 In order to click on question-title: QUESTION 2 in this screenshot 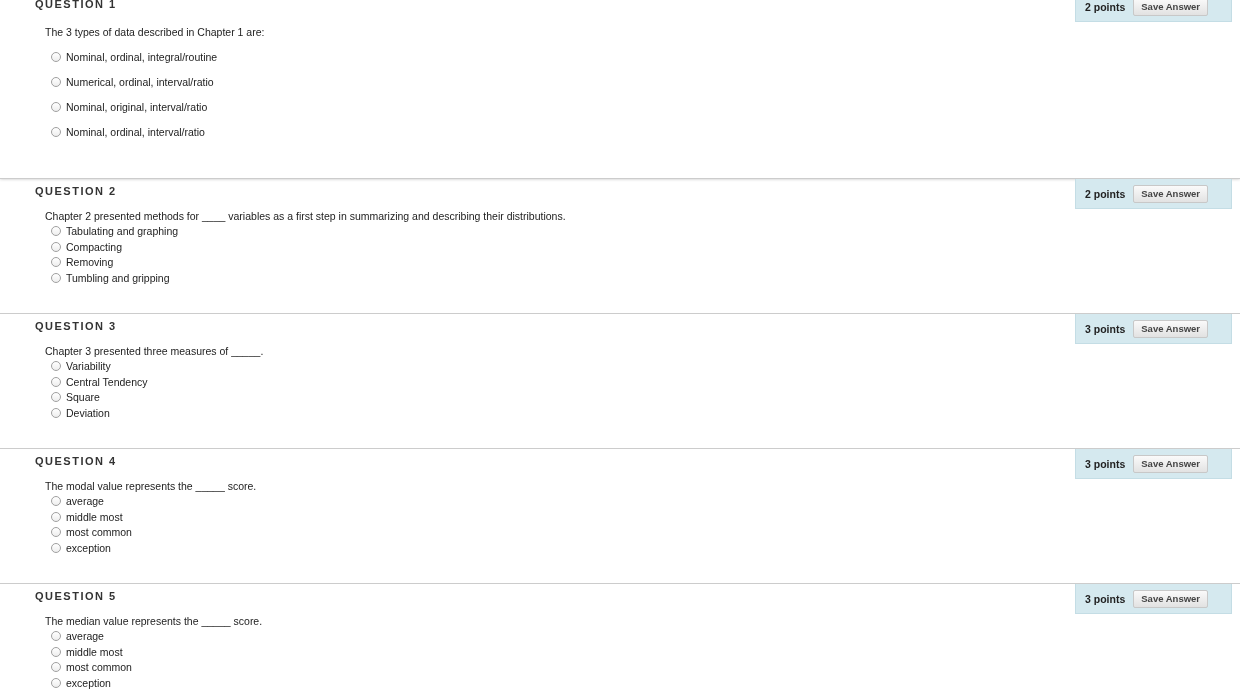, I will do `click(75, 191)`.